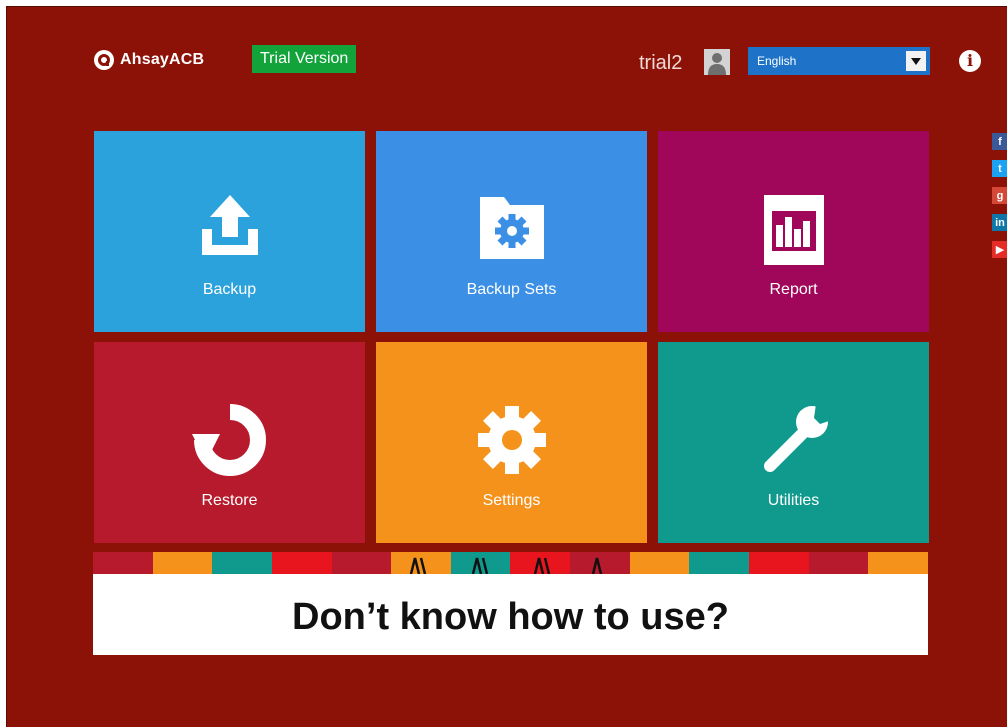 The height and width of the screenshot is (727, 1007). Describe the element at coordinates (506, 565) in the screenshot. I see `people-illustration` at that location.